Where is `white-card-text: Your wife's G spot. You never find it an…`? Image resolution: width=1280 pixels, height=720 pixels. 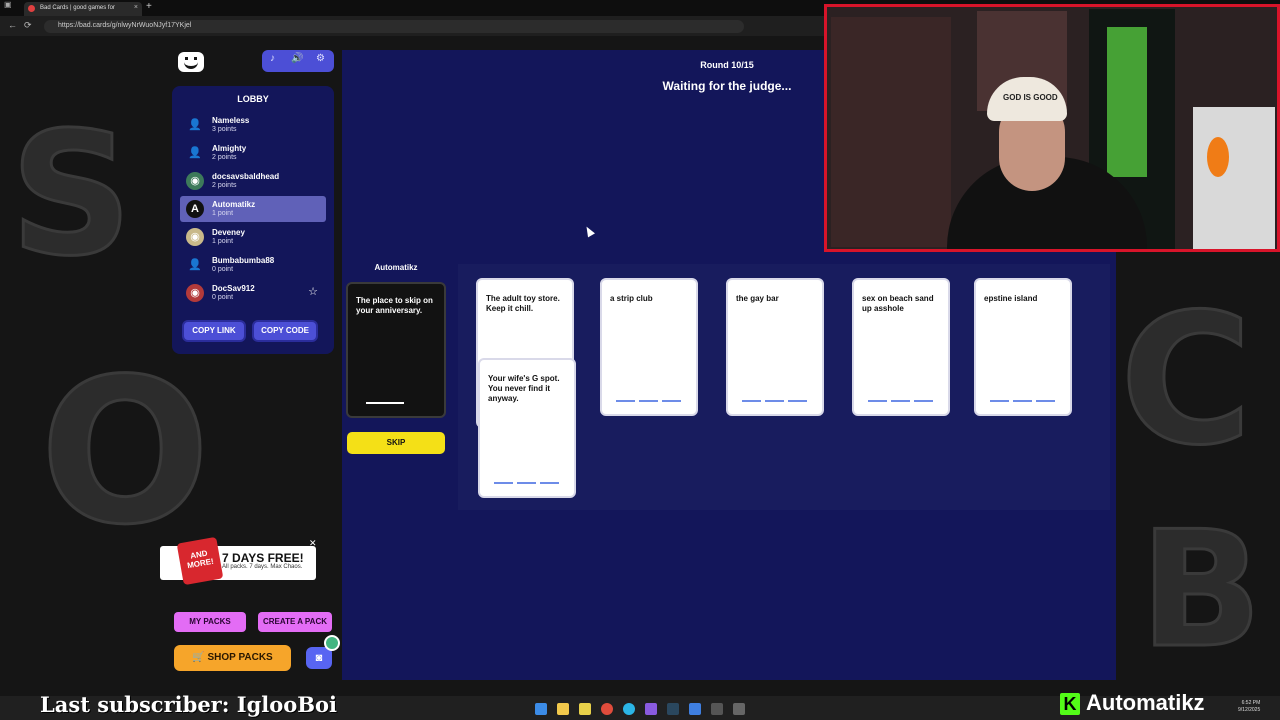
white-card-text: Your wife's G spot. You never find it an… is located at coordinates (524, 388).